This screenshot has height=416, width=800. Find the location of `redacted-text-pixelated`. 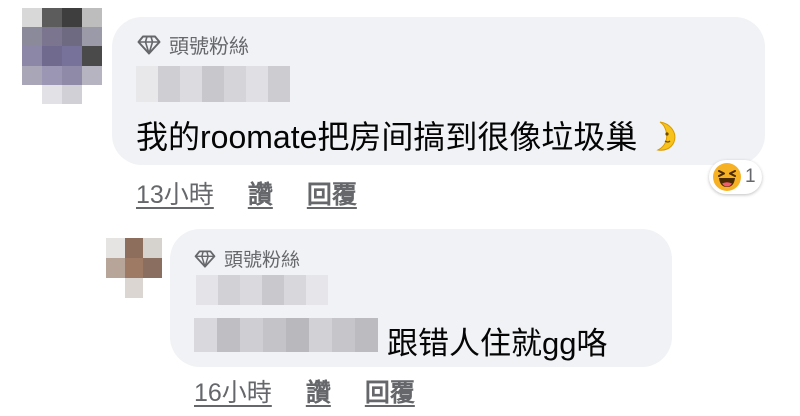

redacted-text-pixelated is located at coordinates (286, 335).